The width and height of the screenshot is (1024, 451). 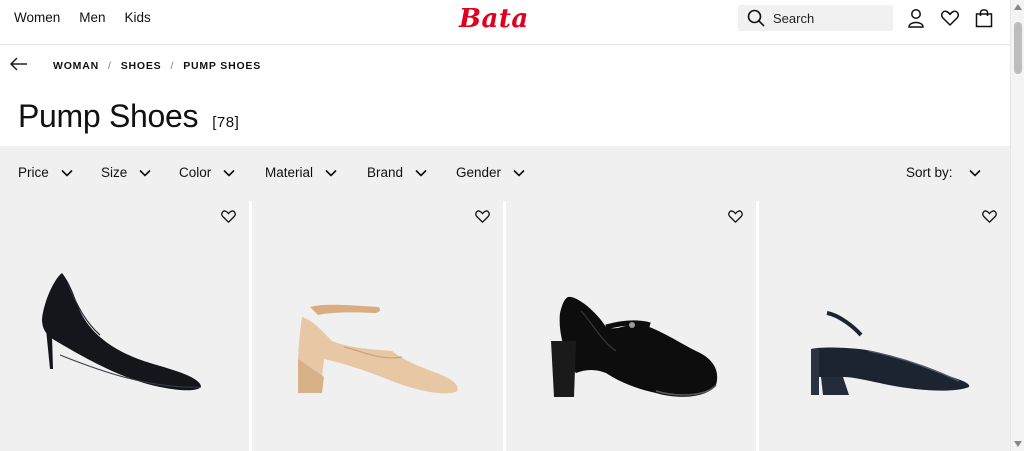 I want to click on vertical-scrollbar, so click(x=1017, y=225).